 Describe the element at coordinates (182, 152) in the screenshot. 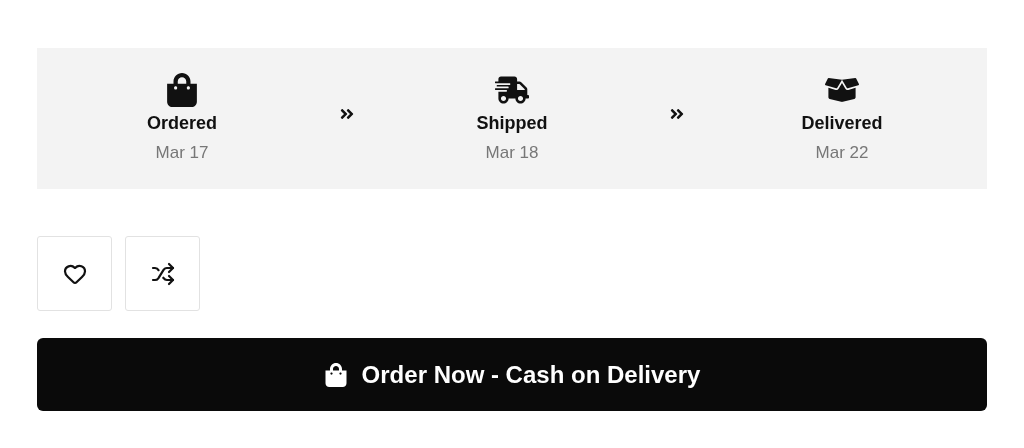

I see `step-date: Mar 17` at that location.